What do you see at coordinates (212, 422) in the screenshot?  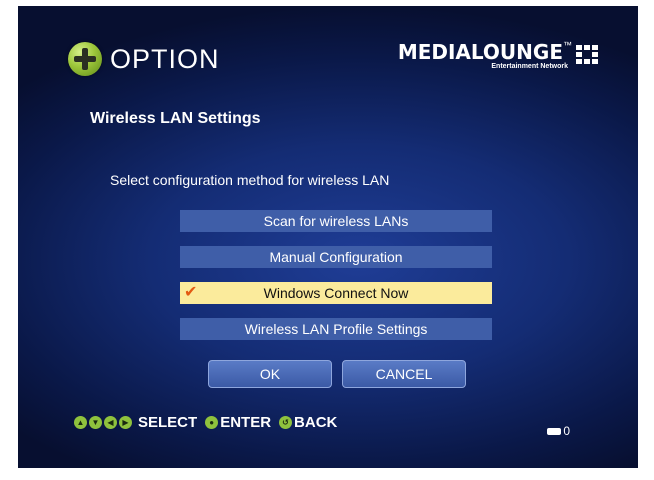 I see `enter-icon: ●` at bounding box center [212, 422].